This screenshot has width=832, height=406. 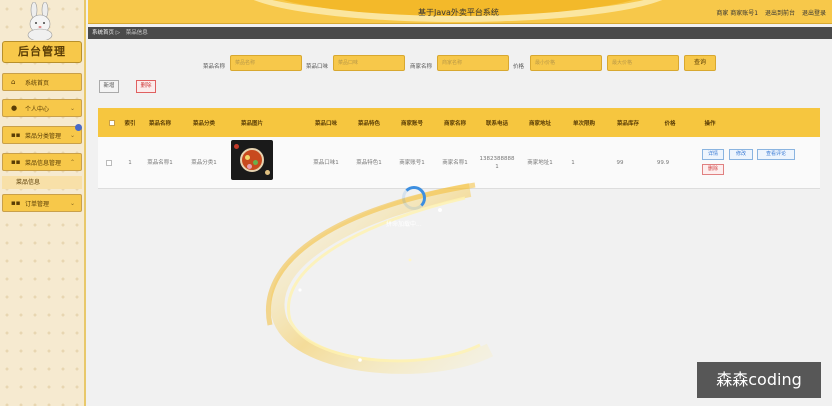 What do you see at coordinates (251, 123) in the screenshot?
I see `col-header: 菜品图片` at bounding box center [251, 123].